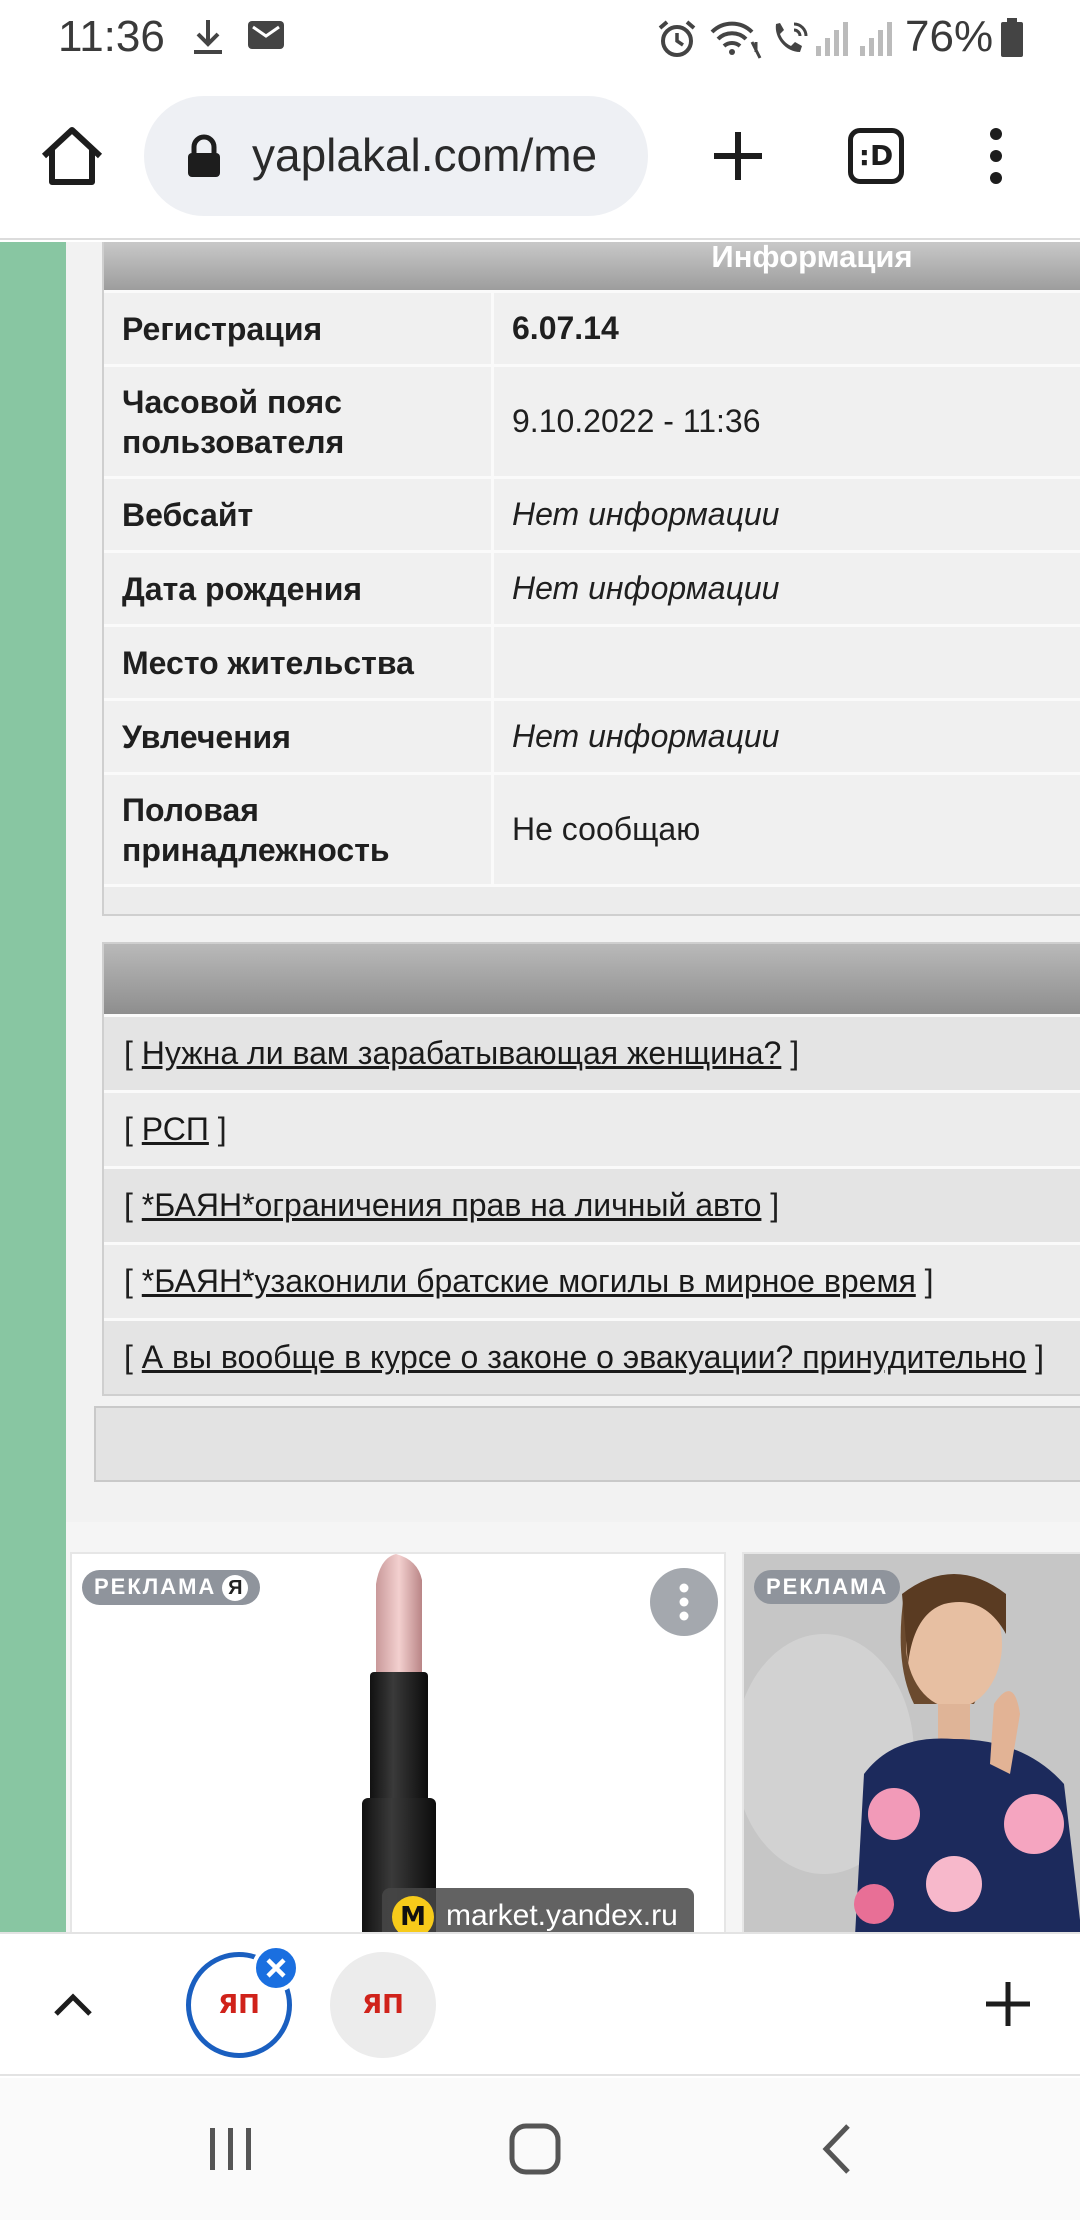  Describe the element at coordinates (425, 155) in the screenshot. I see `url-text: yaplakal.com/me` at that location.